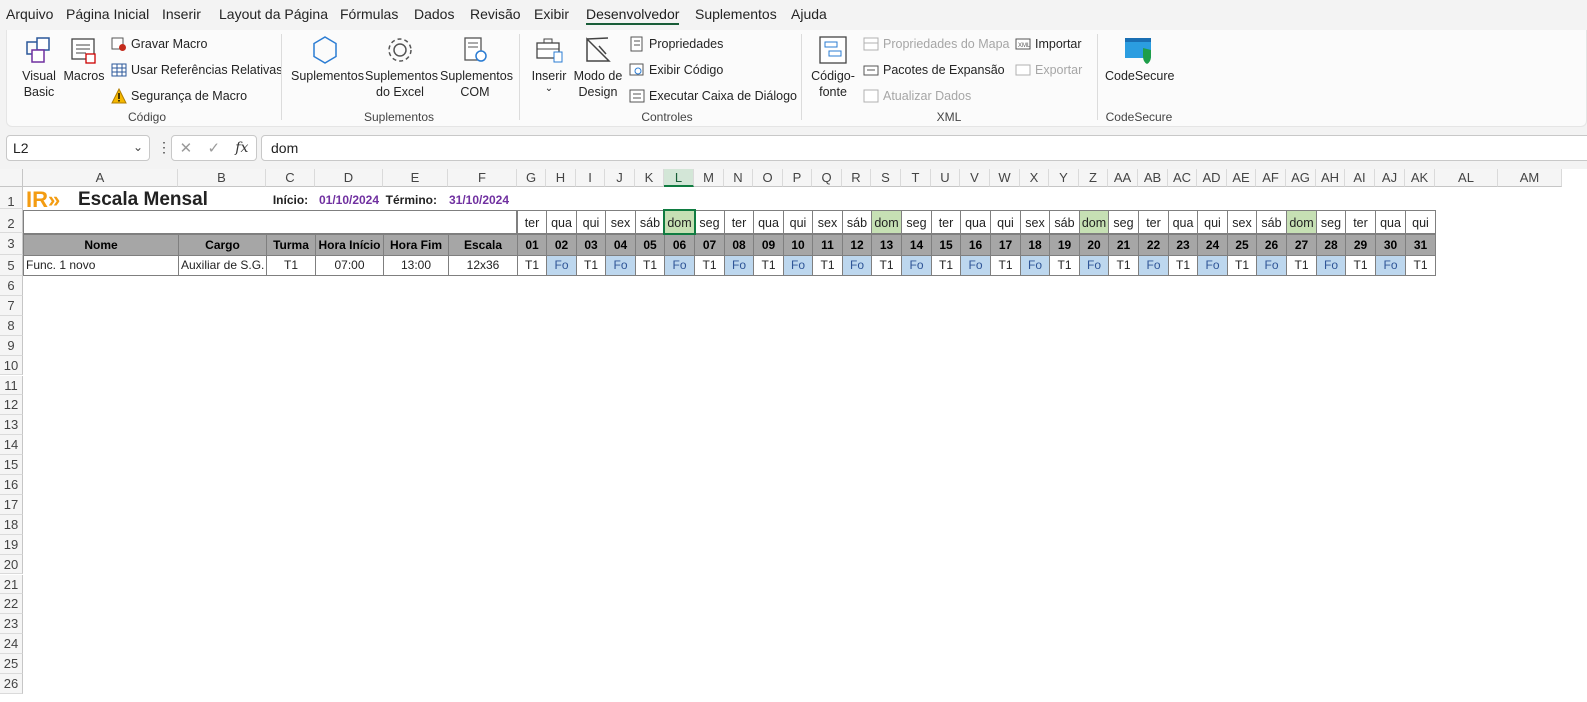 The image size is (1587, 702). Describe the element at coordinates (633, 15) in the screenshot. I see `menu-tab-8: Desenvolvedor` at that location.